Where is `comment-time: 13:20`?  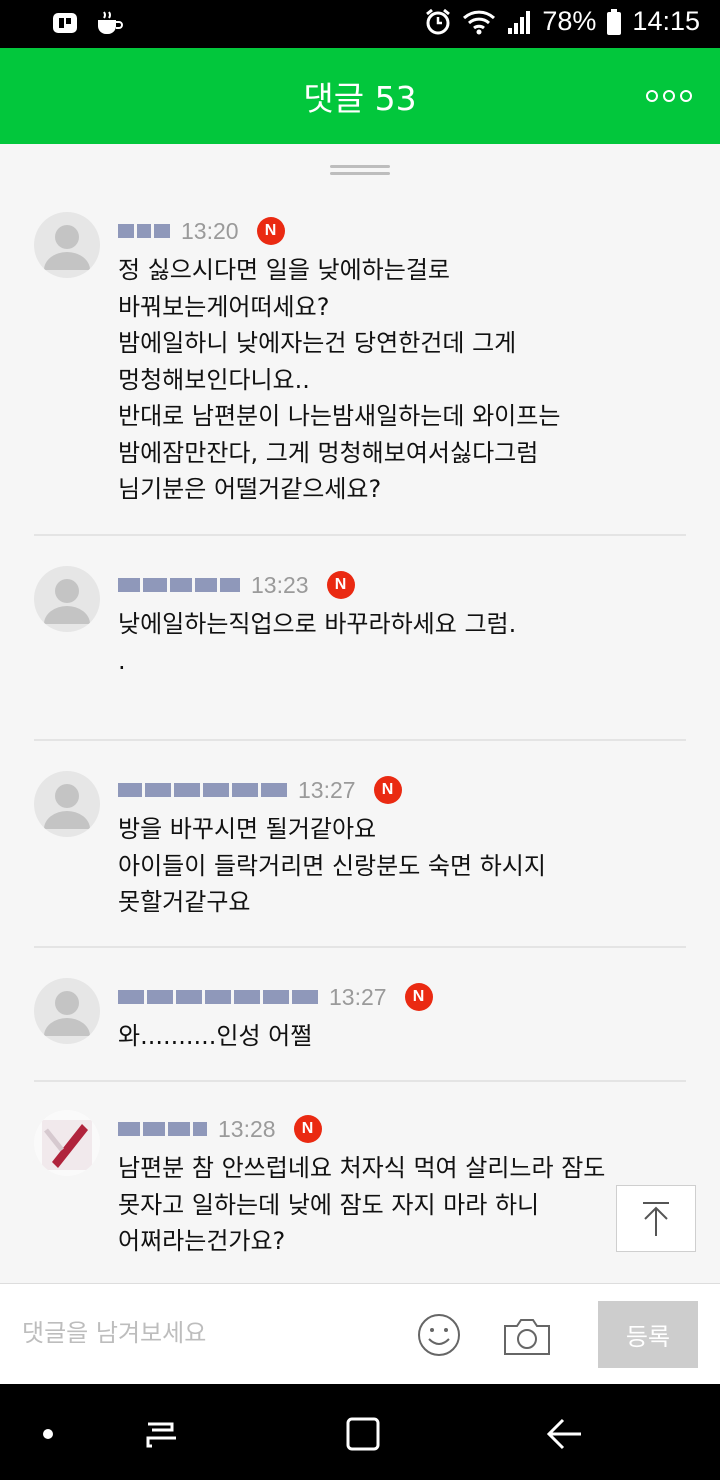 comment-time: 13:20 is located at coordinates (210, 230).